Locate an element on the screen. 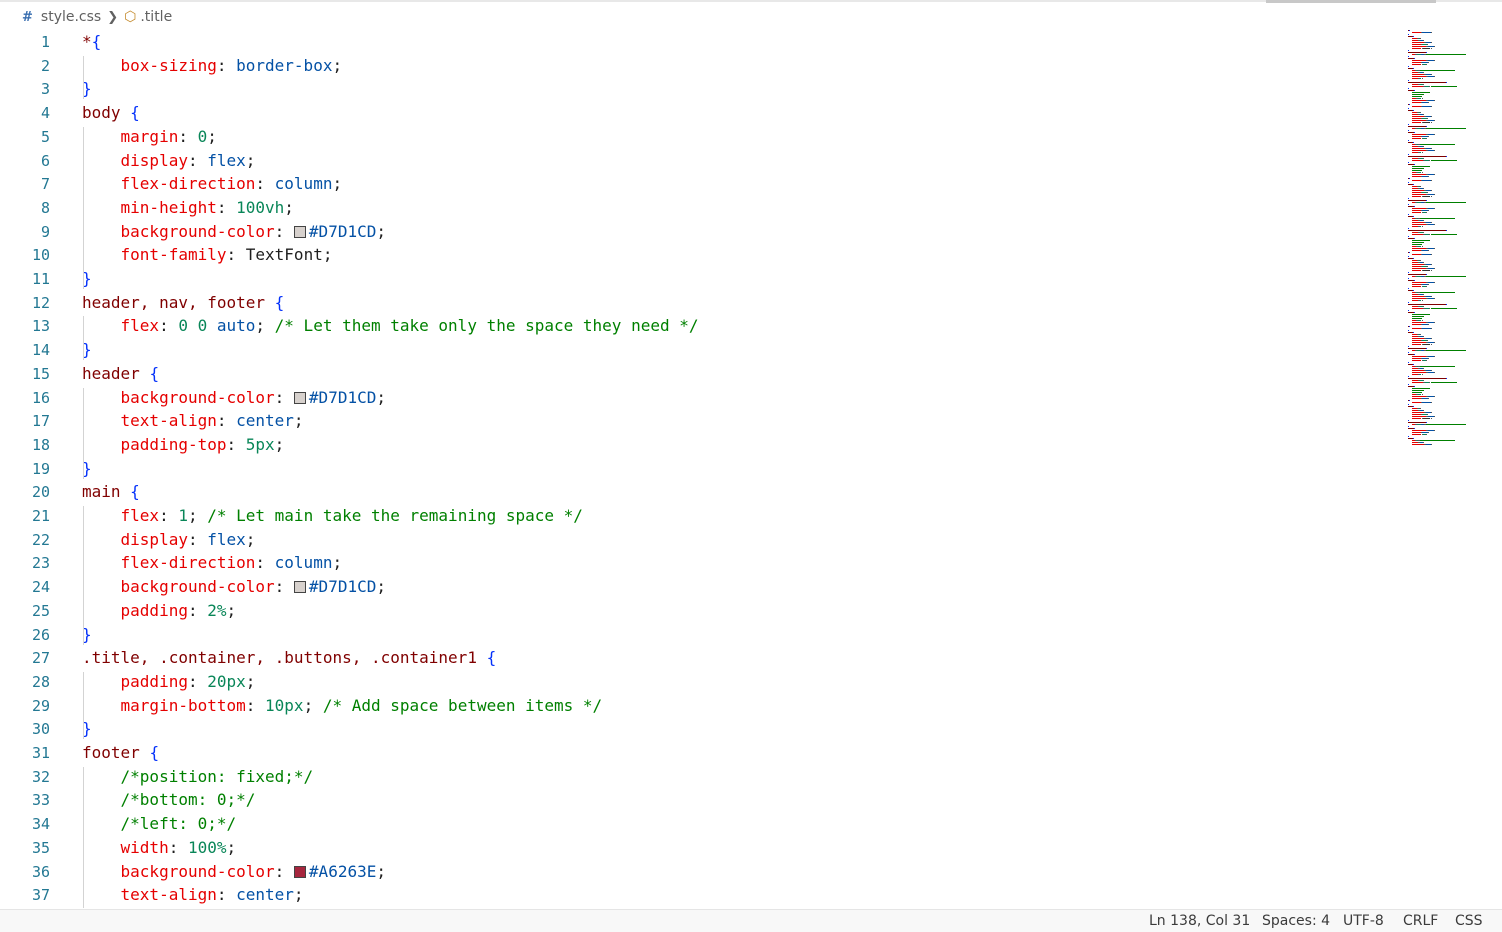 The image size is (1502, 932). code-text: background-color: #A6263E; is located at coordinates (234, 872).